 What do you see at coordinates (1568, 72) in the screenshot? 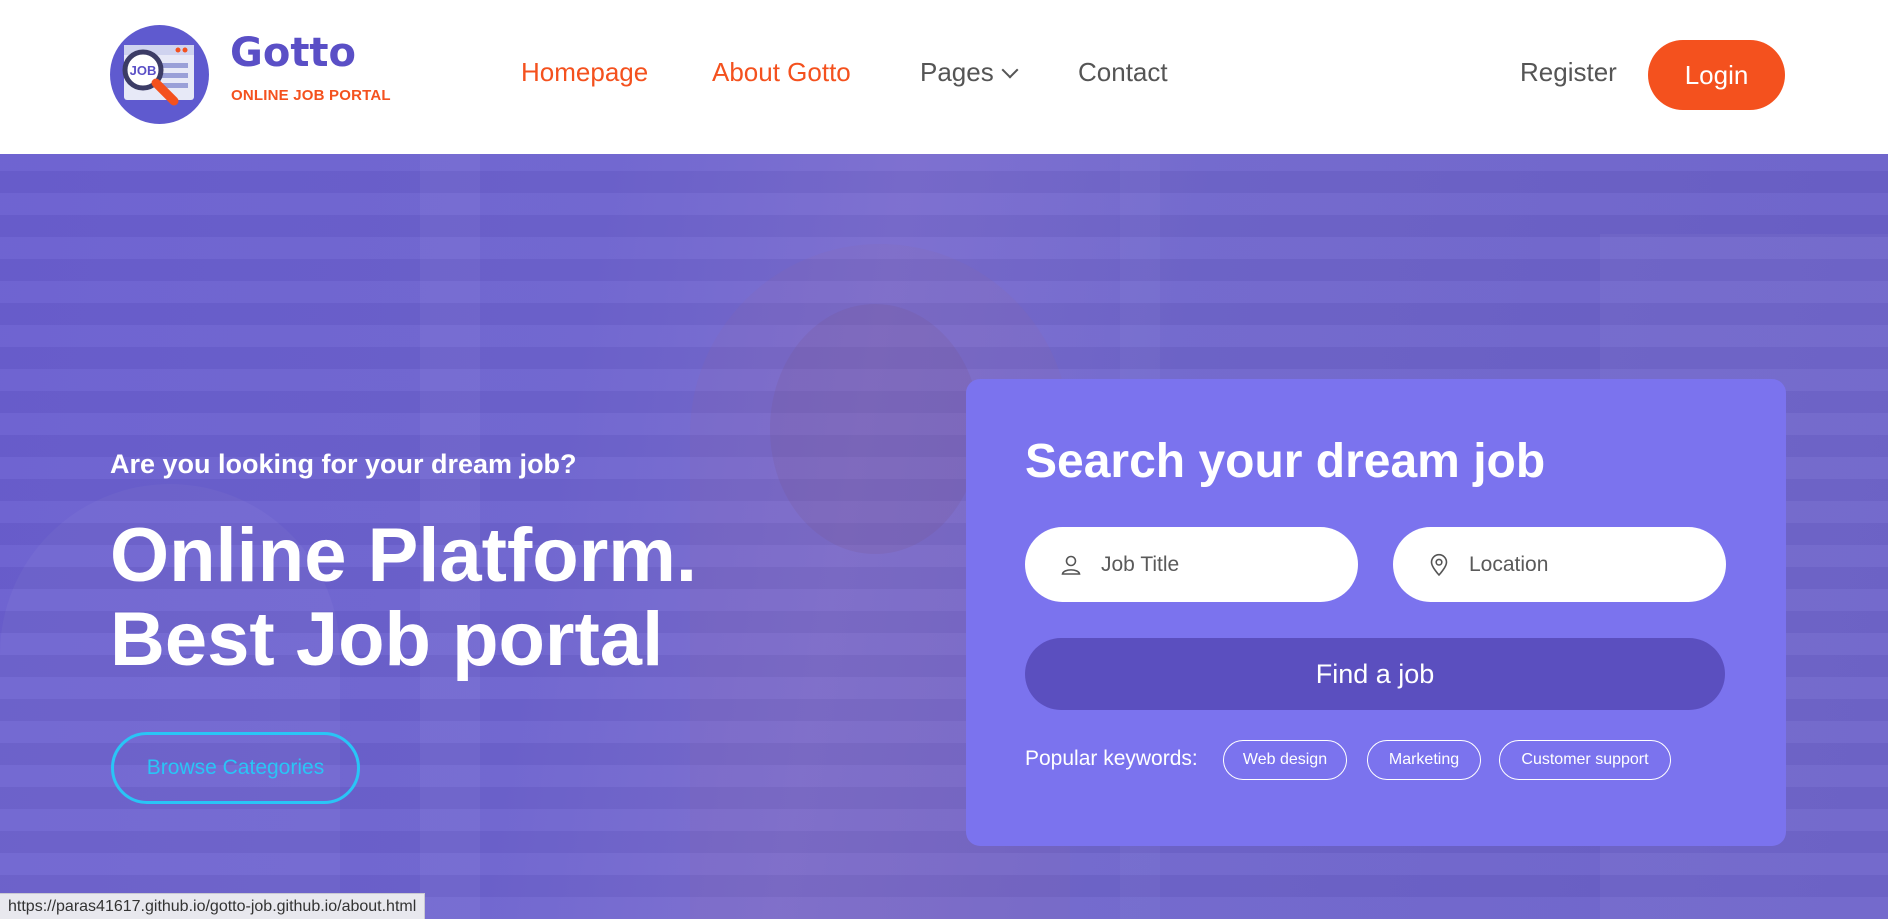
I see `register-link: Register` at bounding box center [1568, 72].